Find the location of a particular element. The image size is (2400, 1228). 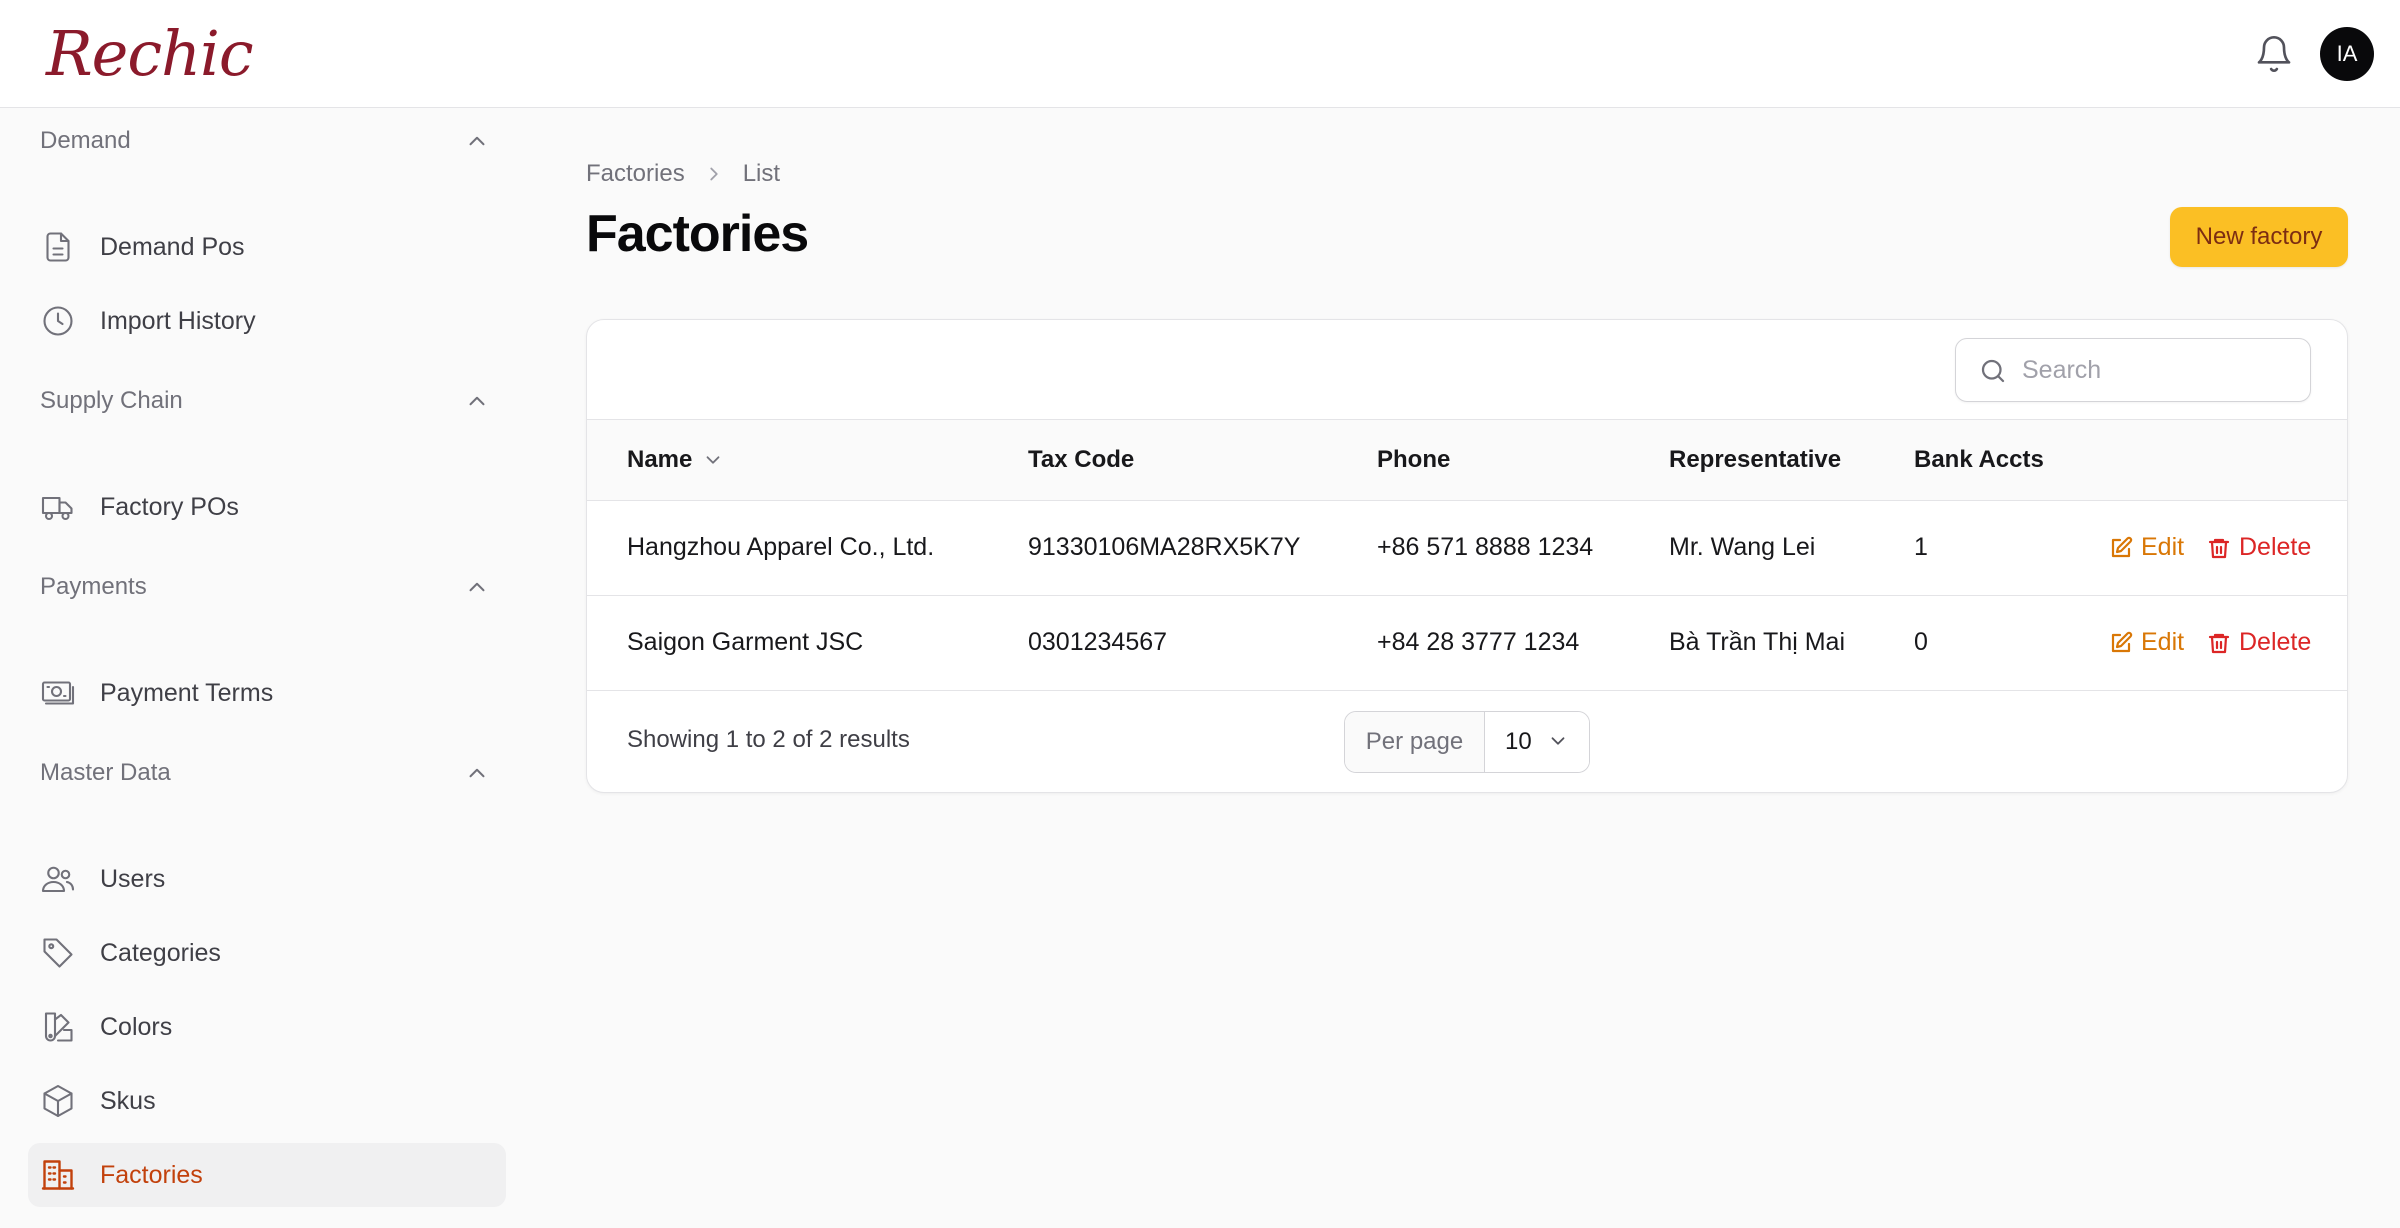

sidebar-item-label: Payment Terms is located at coordinates (187, 692).